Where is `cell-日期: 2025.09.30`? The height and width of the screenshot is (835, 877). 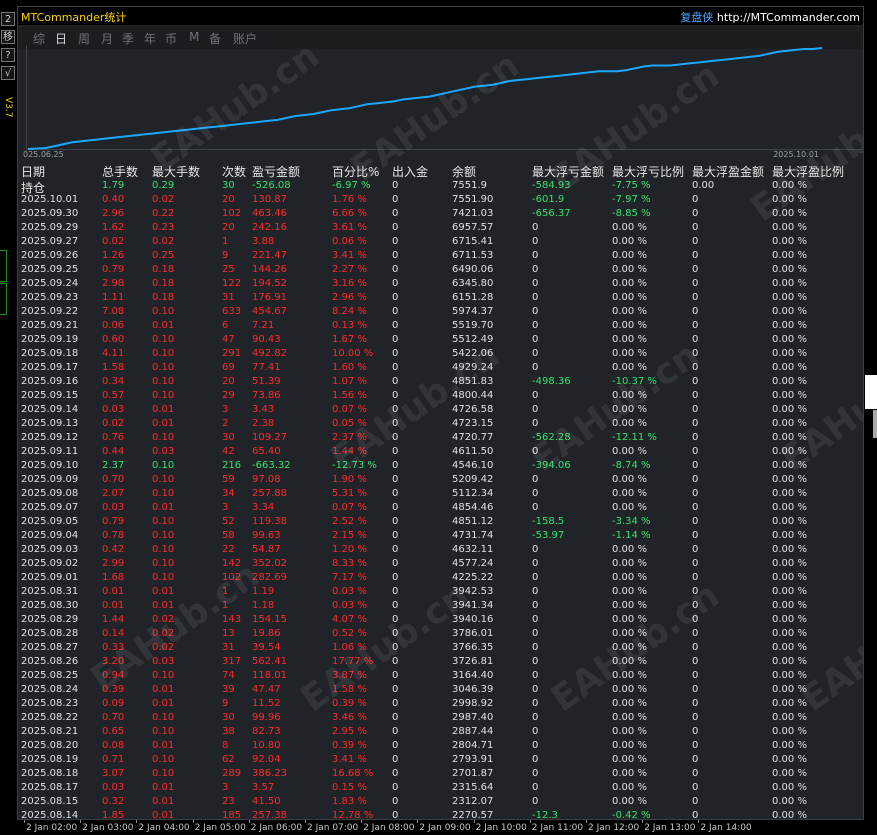 cell-日期: 2025.09.30 is located at coordinates (50, 213).